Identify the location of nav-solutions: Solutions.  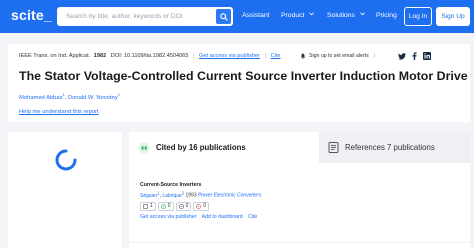
(346, 15).